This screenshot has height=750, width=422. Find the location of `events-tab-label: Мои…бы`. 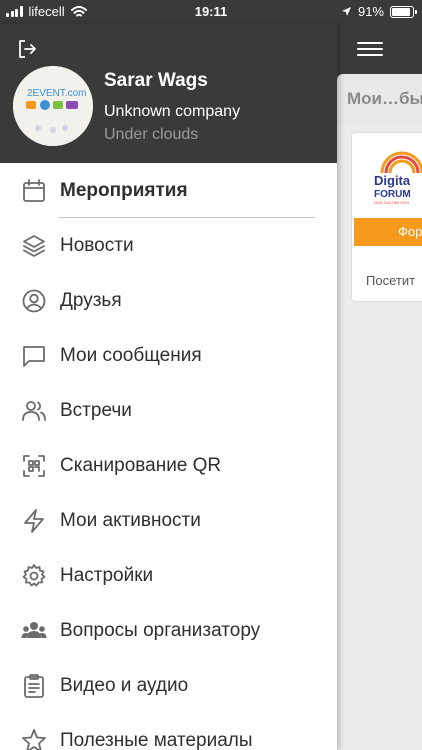

events-tab-label: Мои…бы is located at coordinates (384, 98).